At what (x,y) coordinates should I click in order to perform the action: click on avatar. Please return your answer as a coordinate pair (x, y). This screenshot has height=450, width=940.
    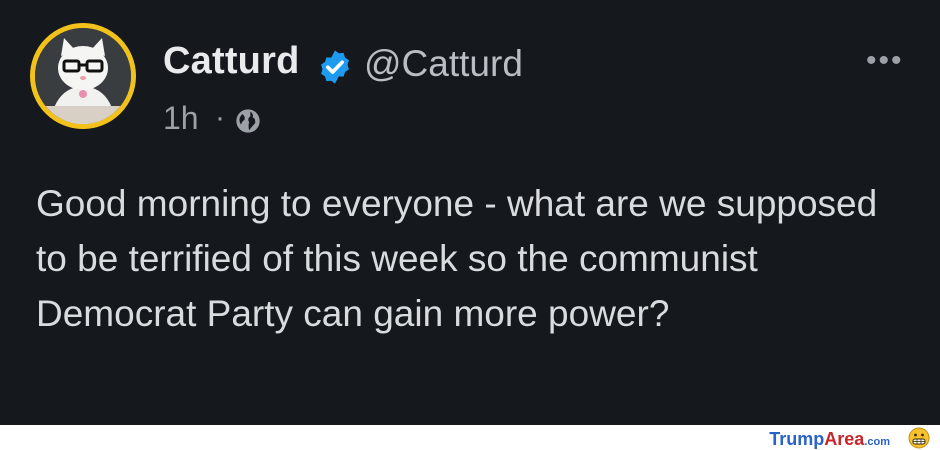
    Looking at the image, I should click on (83, 76).